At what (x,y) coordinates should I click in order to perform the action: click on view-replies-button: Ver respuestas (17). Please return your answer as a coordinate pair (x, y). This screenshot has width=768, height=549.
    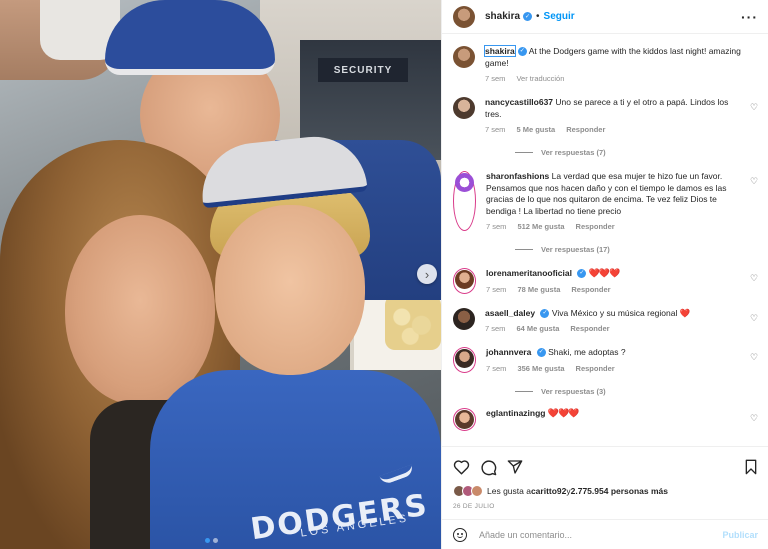
    Looking at the image, I should click on (637, 249).